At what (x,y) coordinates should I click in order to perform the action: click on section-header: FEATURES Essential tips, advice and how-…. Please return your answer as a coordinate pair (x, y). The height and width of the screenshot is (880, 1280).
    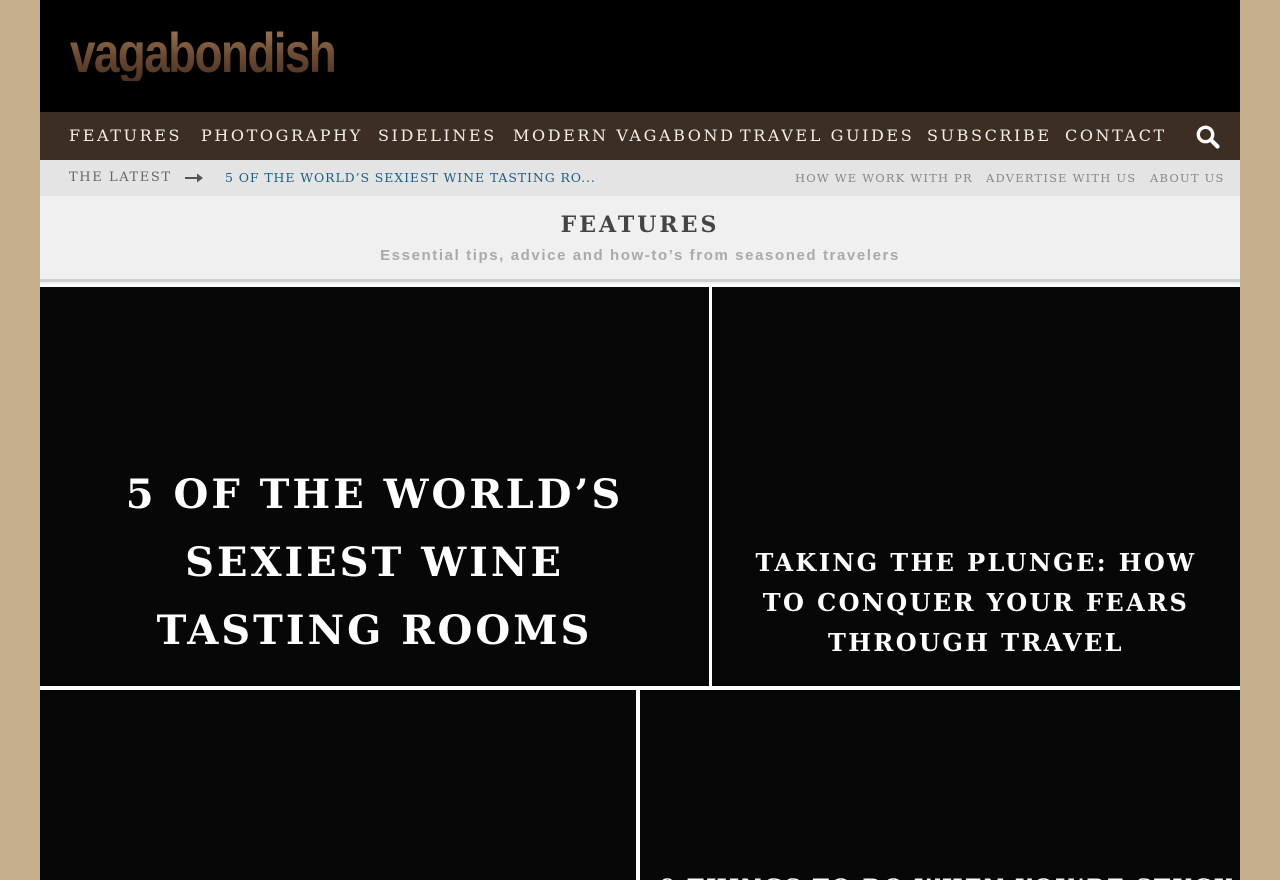
    Looking at the image, I should click on (640, 239).